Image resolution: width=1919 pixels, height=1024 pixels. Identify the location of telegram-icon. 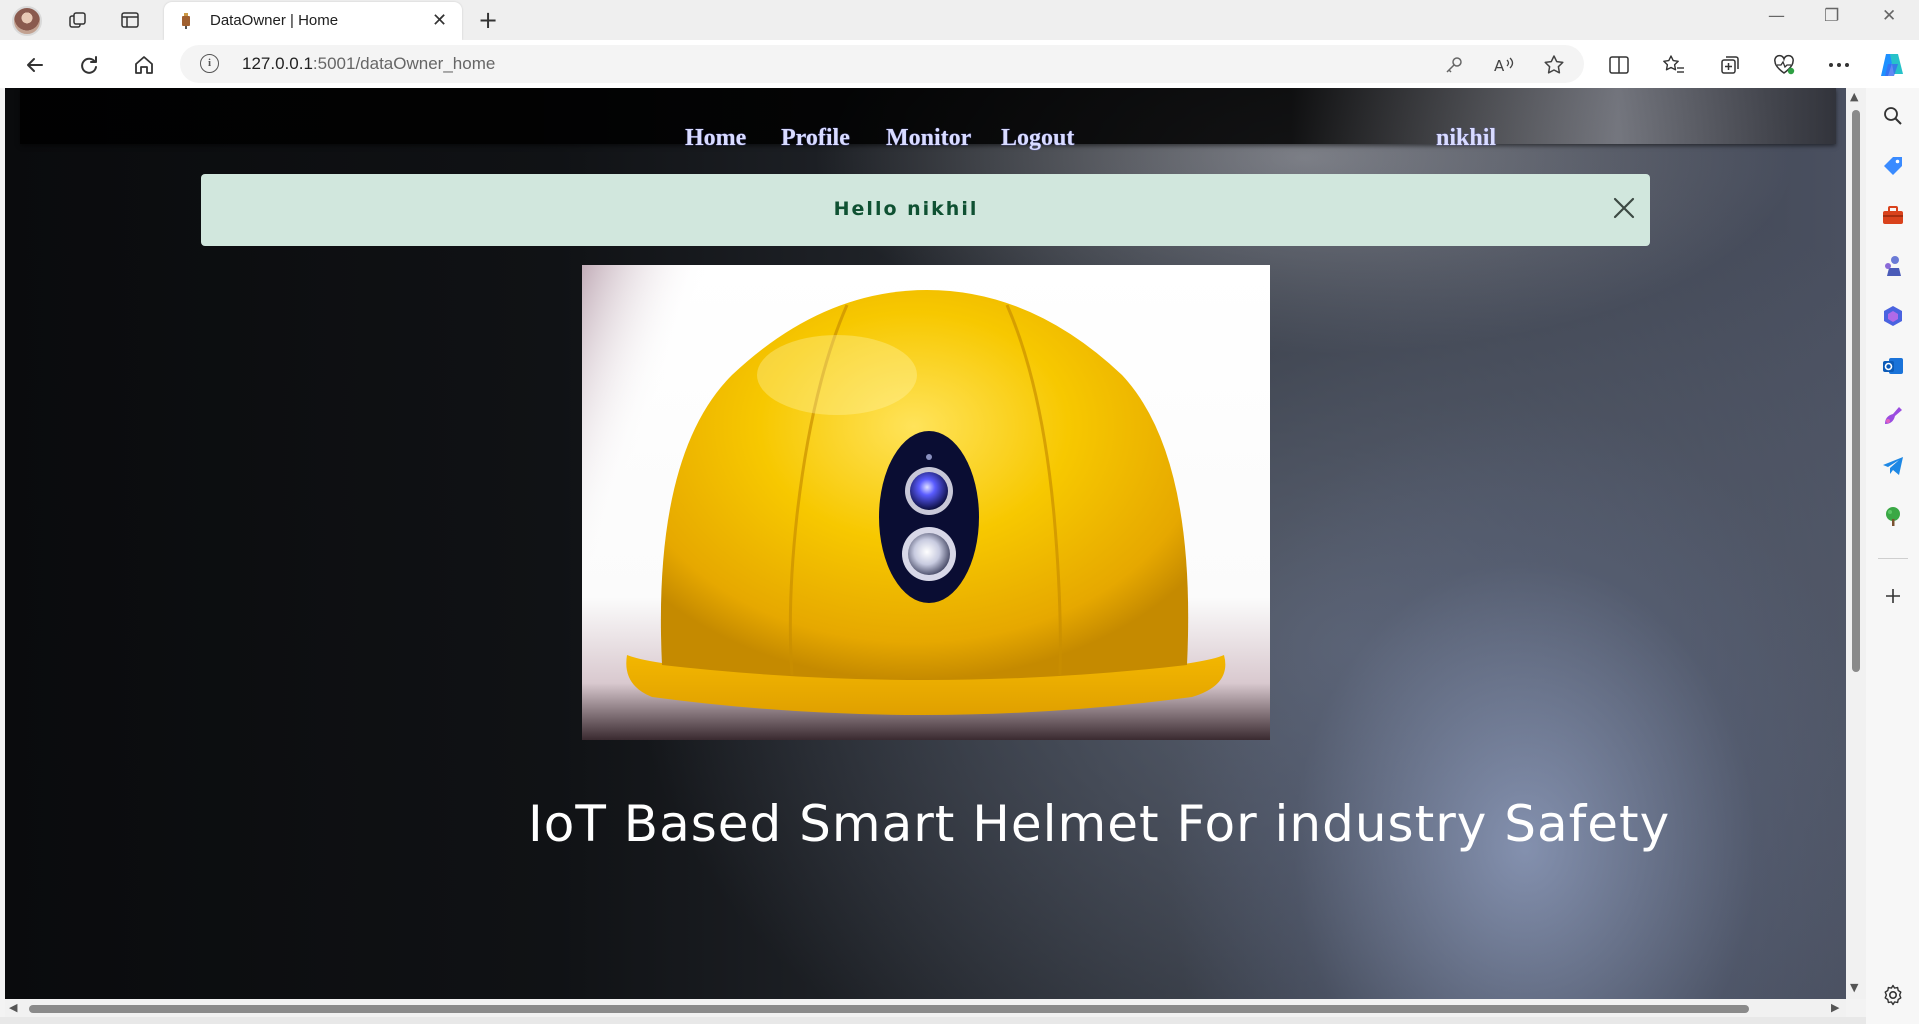
(1893, 466).